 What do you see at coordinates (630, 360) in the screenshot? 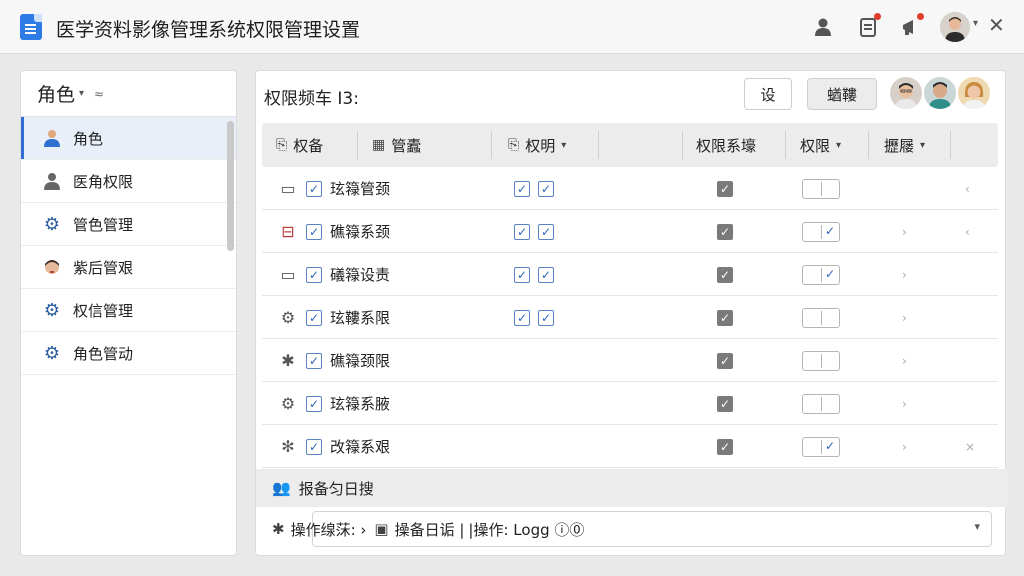
I see `table-row: ✱ ✓ 礁簶颈限 ✓ ›` at bounding box center [630, 360].